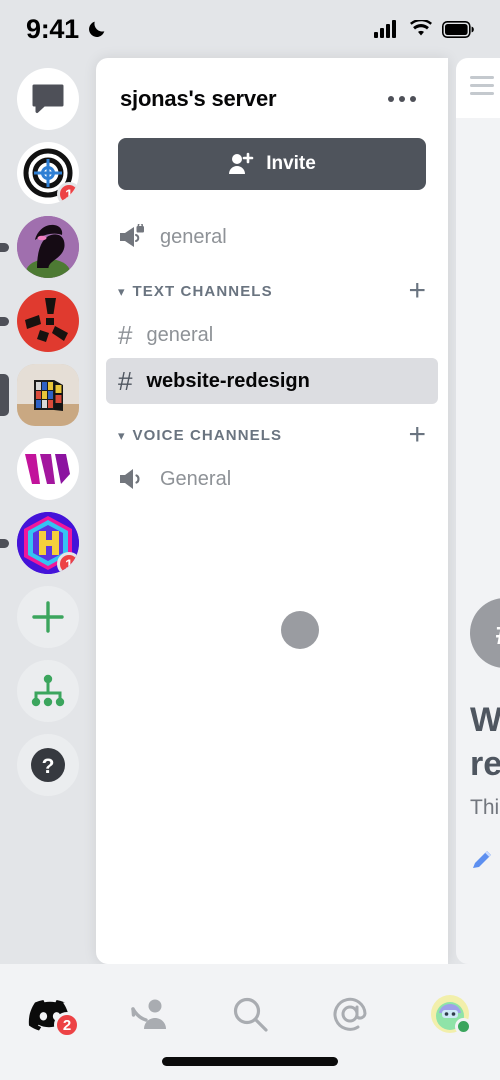  I want to click on avatar, so click(451, 1015).